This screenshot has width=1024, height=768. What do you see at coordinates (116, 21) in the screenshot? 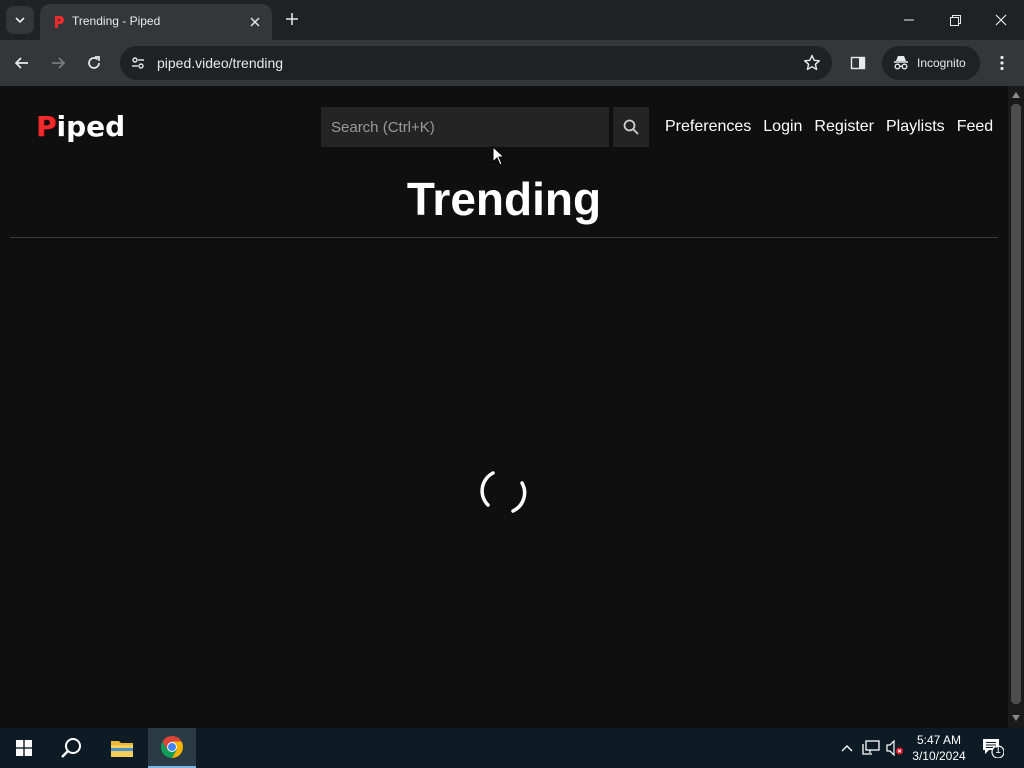
I see `tab-title: Trending - Piped` at bounding box center [116, 21].